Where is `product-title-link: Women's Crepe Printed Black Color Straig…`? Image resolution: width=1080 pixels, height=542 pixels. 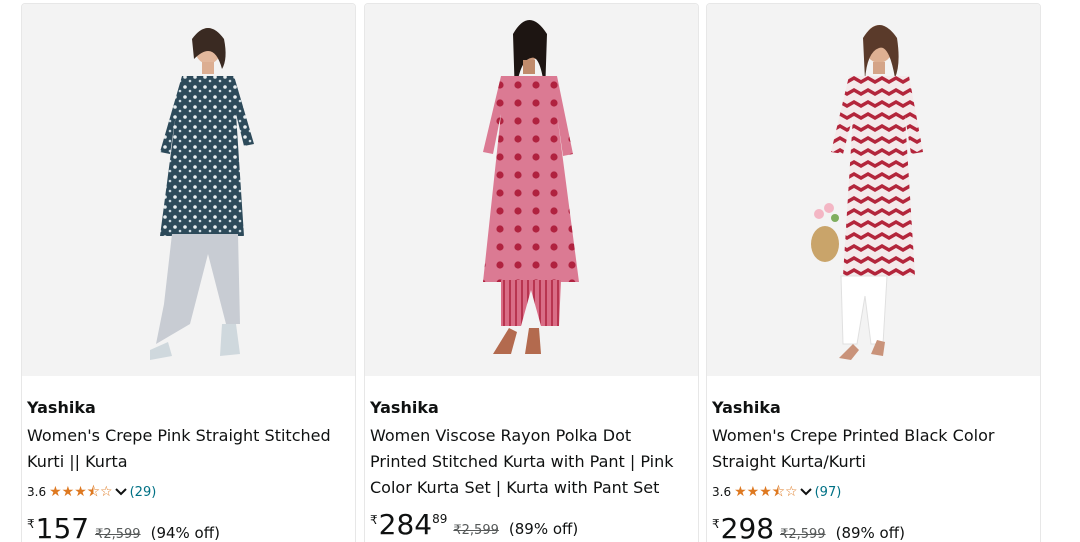
product-title-link: Women's Crepe Printed Black Color Straig… is located at coordinates (872, 449).